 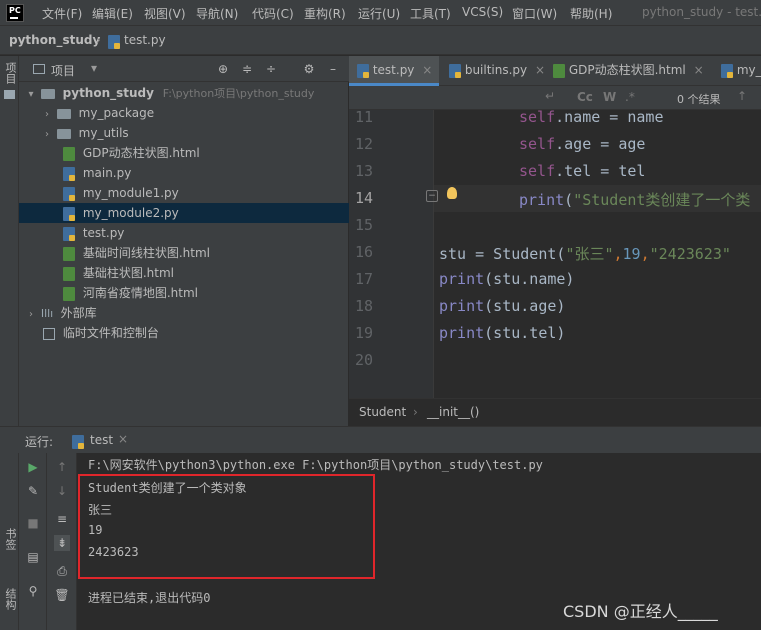 What do you see at coordinates (184, 233) in the screenshot?
I see `tree-item-test-py: test.py` at bounding box center [184, 233].